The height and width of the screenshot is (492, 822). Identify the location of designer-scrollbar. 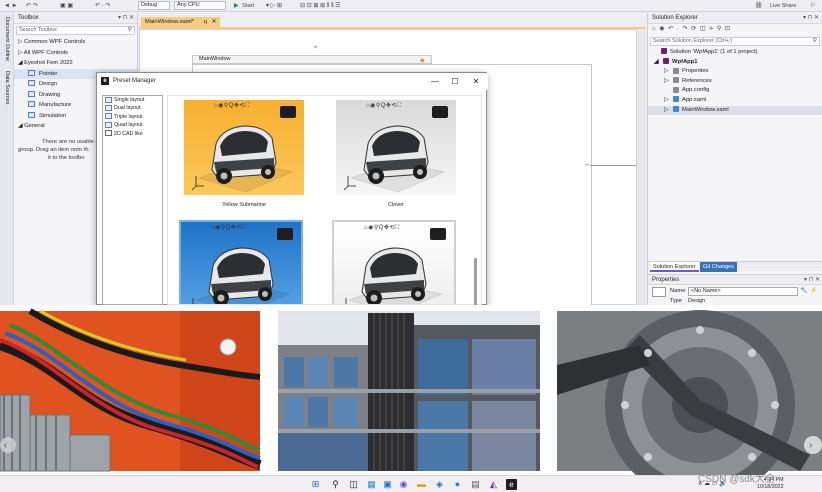
(641, 167).